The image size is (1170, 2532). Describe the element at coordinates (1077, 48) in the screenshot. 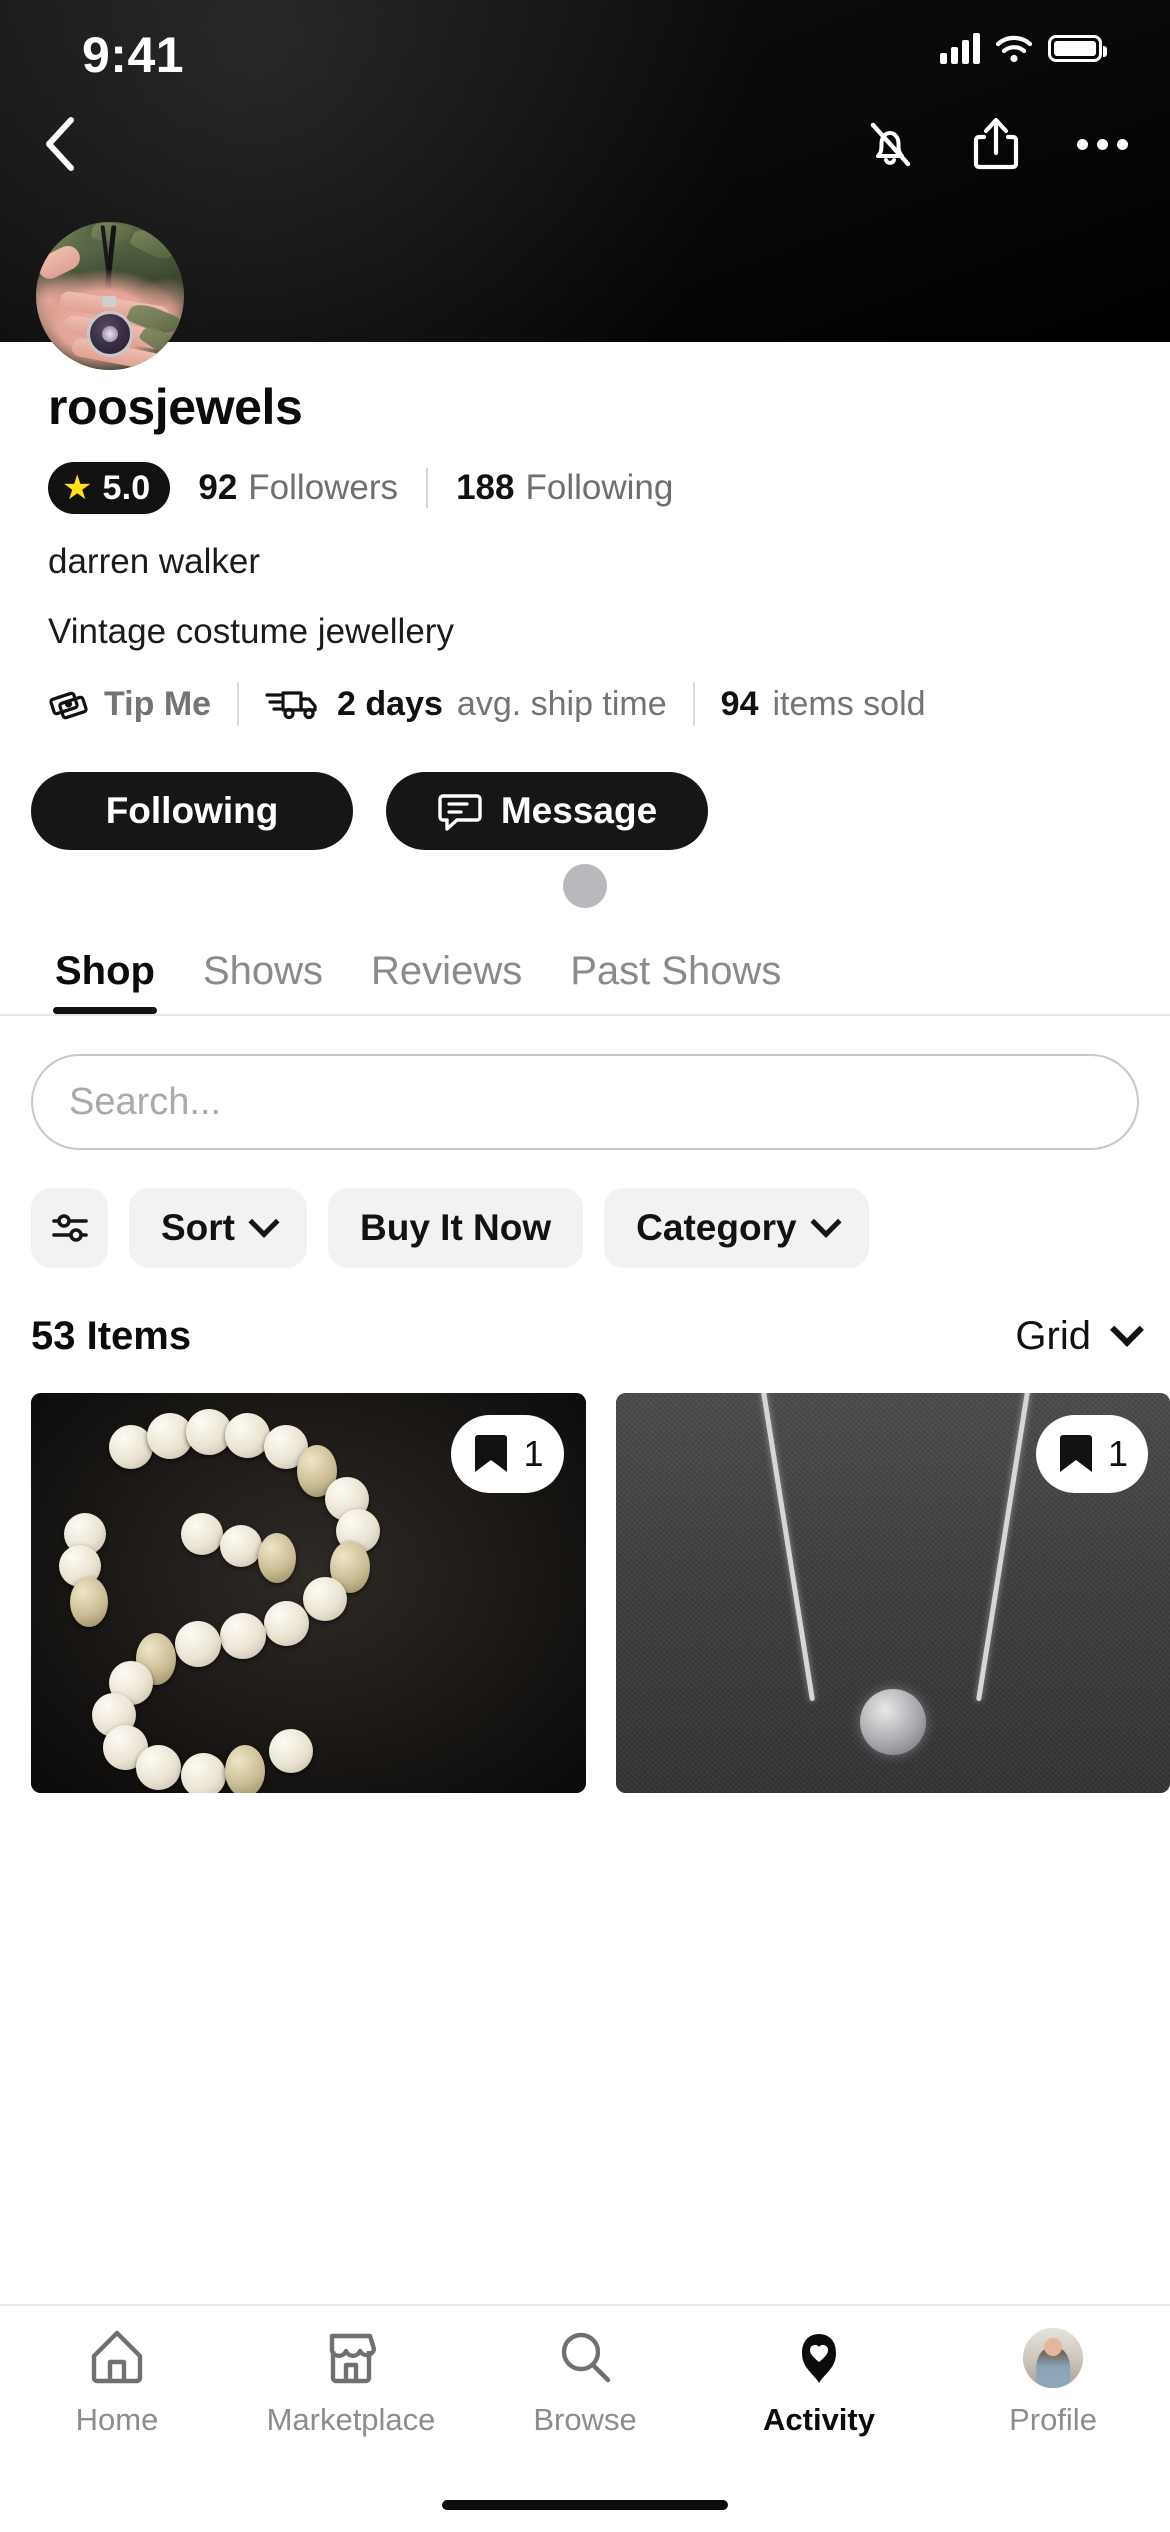

I see `battery-full-icon` at that location.